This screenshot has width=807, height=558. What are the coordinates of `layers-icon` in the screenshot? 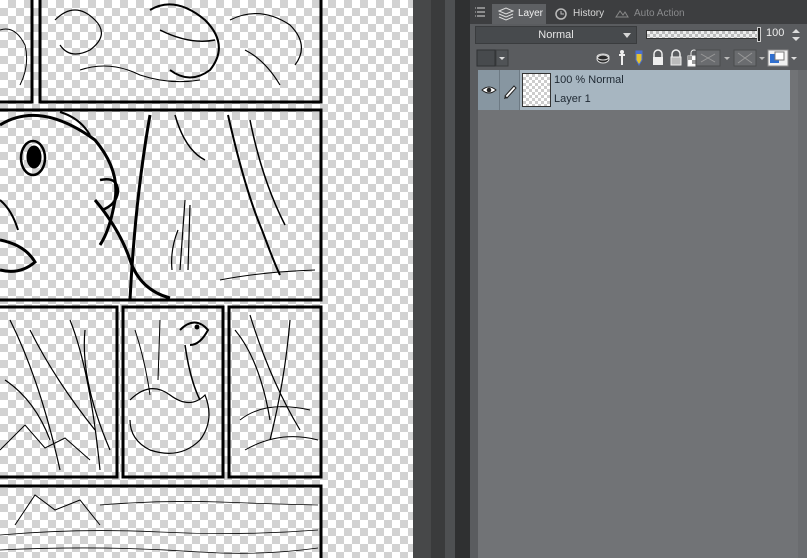 It's located at (506, 14).